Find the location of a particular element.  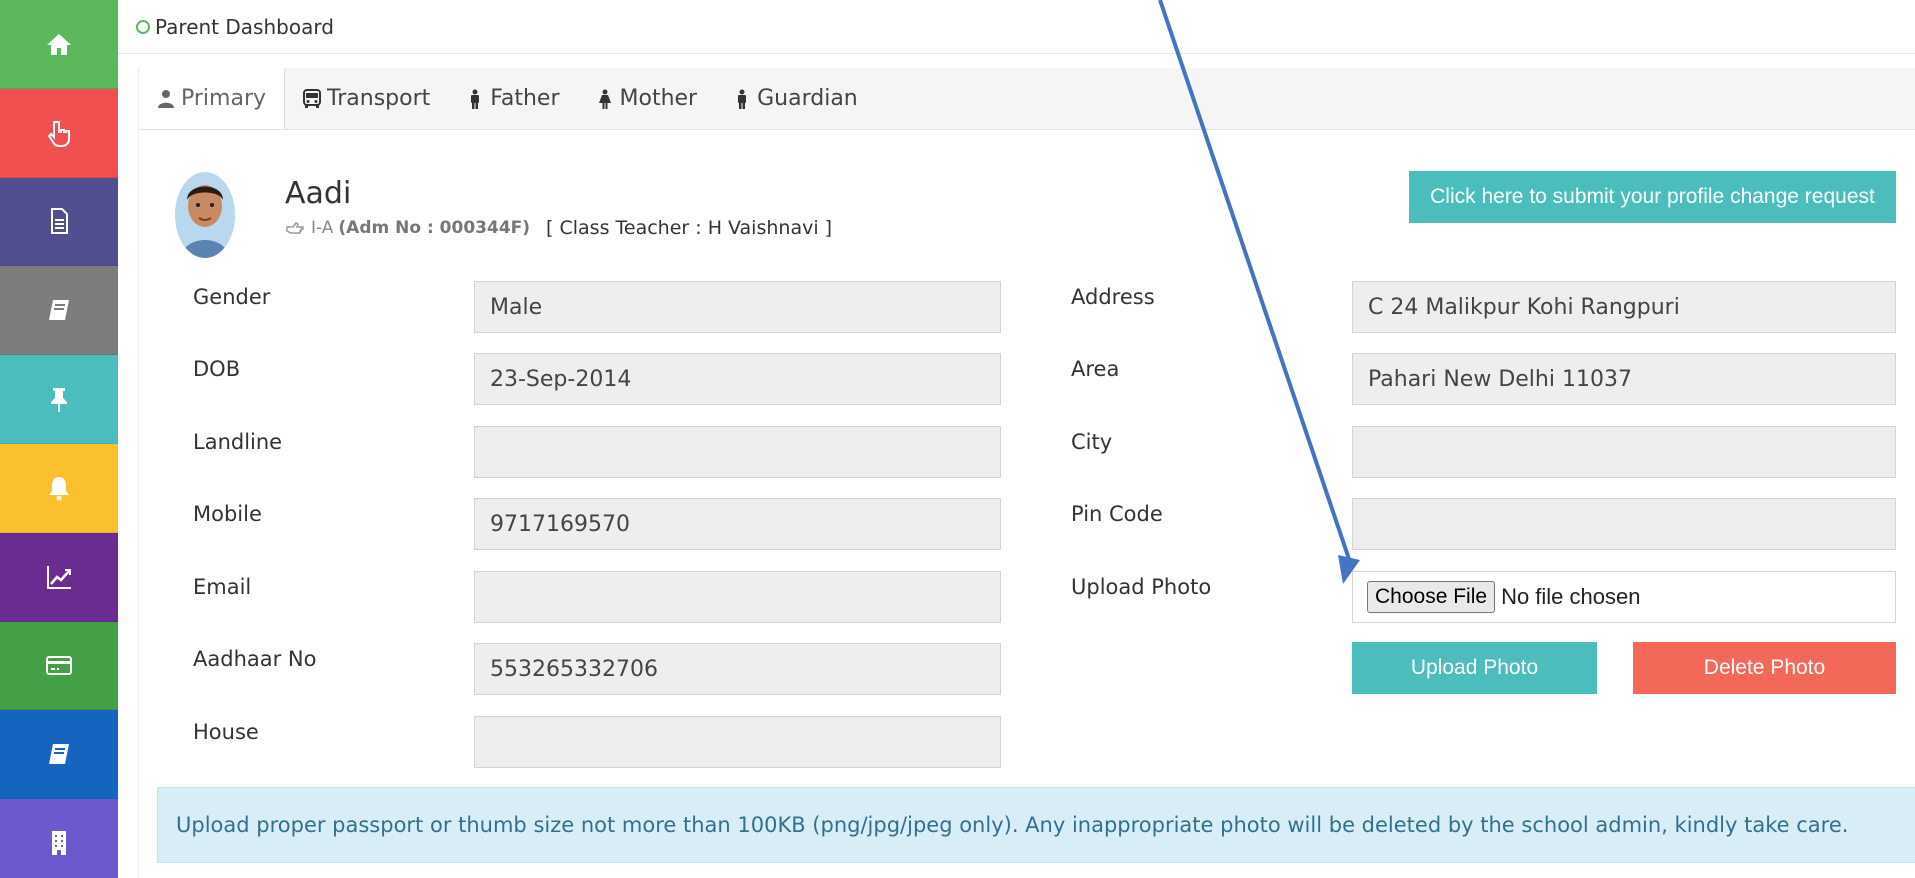

sidebar-item-home is located at coordinates (59, 44).